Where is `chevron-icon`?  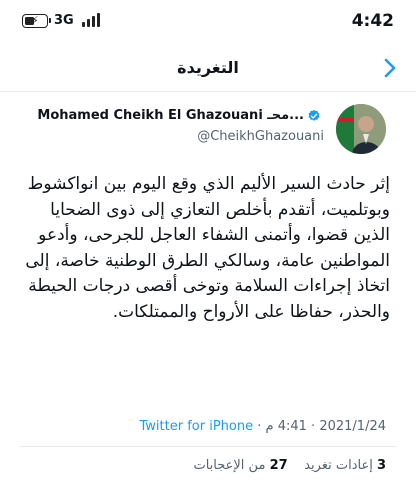
chevron-icon is located at coordinates (390, 68).